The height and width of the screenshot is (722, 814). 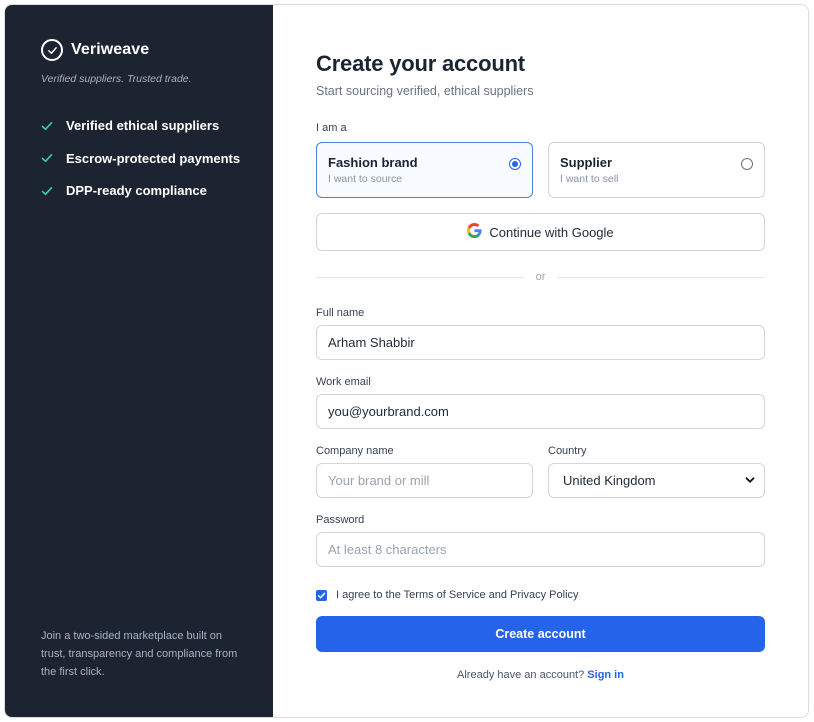 What do you see at coordinates (340, 313) in the screenshot?
I see `full-name-label: Full name` at bounding box center [340, 313].